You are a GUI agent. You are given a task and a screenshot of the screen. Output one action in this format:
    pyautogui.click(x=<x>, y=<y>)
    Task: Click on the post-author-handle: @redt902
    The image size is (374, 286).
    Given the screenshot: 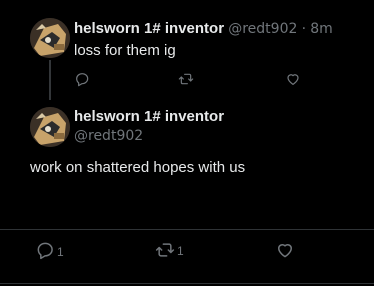 What is the action you would take?
    pyautogui.click(x=108, y=136)
    